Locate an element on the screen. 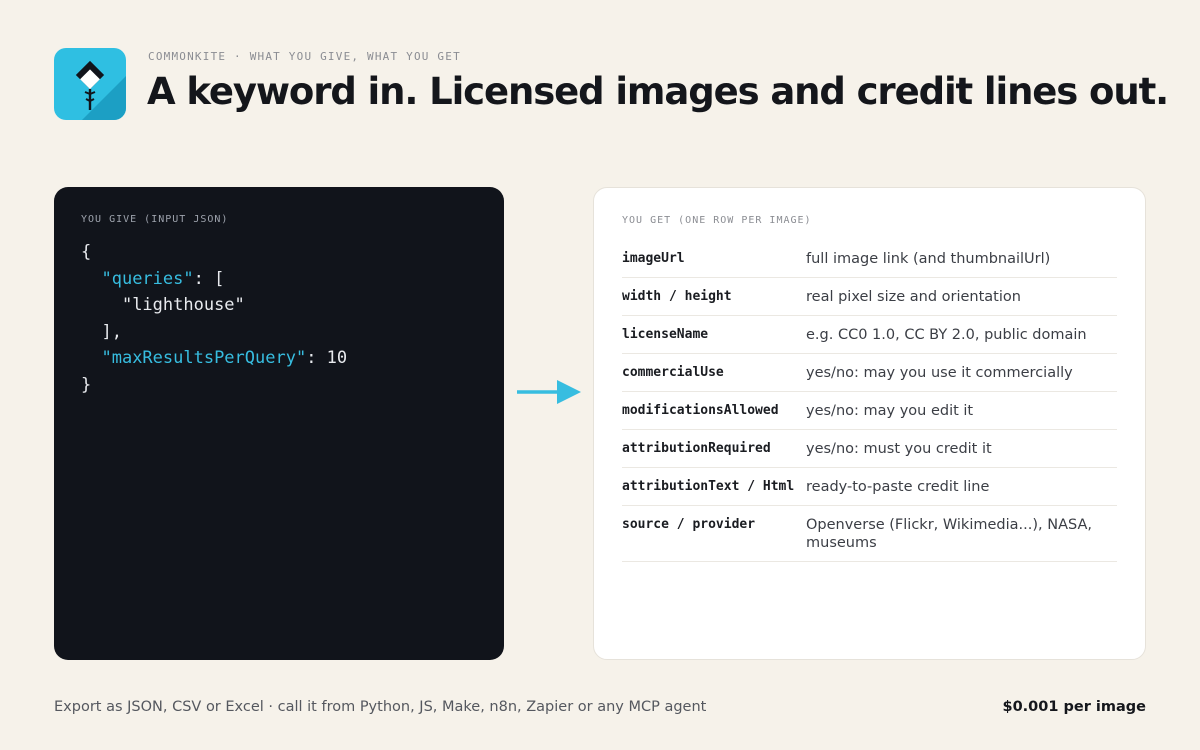 This screenshot has height=750, width=1200. field-name: modificationsAllowed is located at coordinates (700, 410).